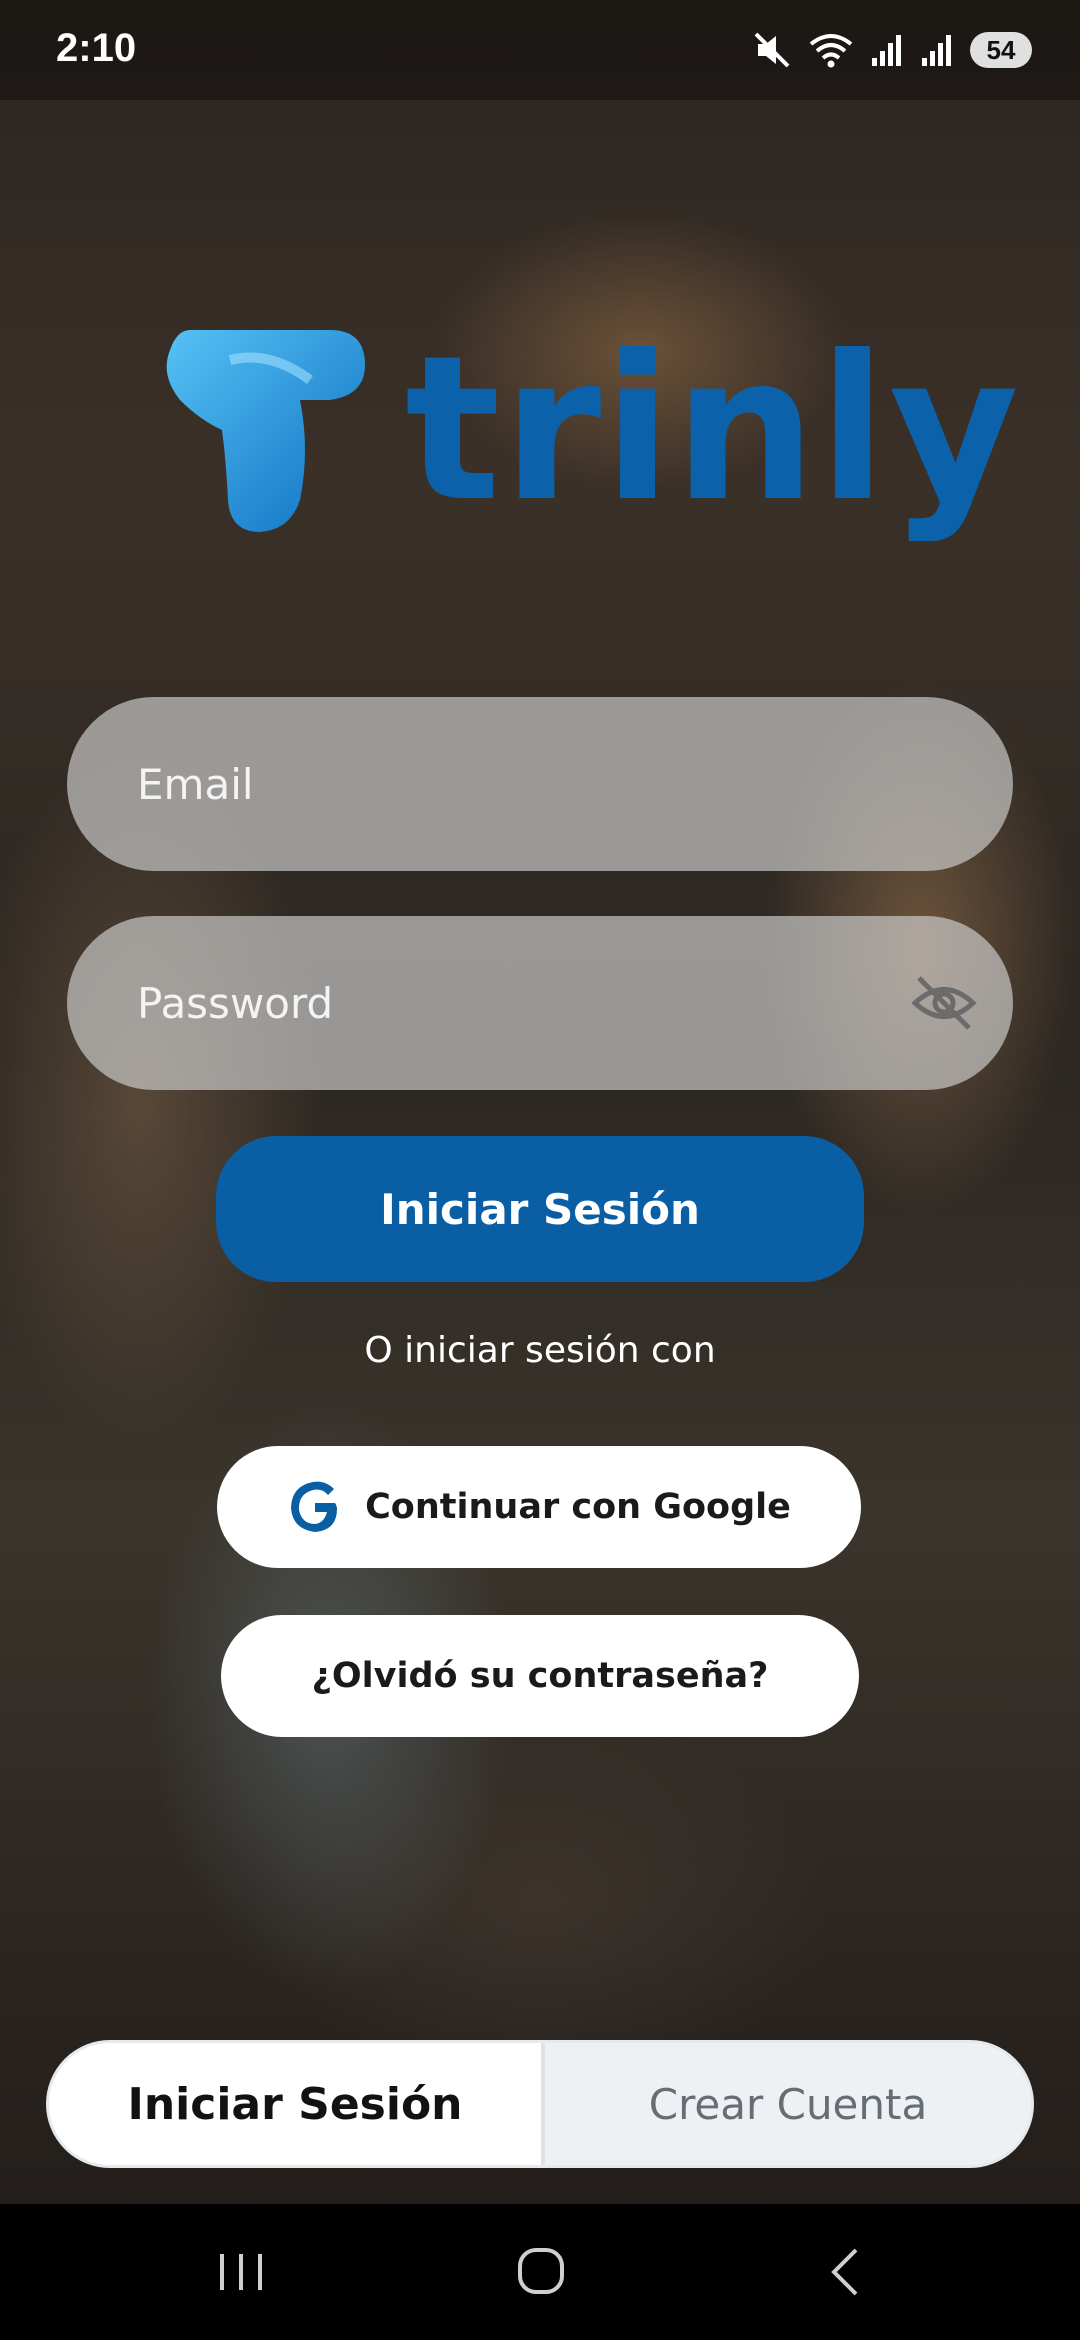 Image resolution: width=1080 pixels, height=2340 pixels. What do you see at coordinates (1001, 50) in the screenshot?
I see `battery-icon: 54` at bounding box center [1001, 50].